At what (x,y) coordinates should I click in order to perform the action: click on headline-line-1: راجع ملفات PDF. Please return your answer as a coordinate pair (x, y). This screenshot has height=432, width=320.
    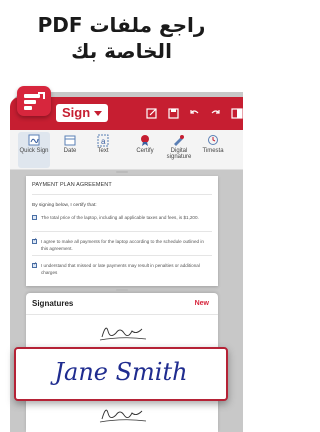
    Looking at the image, I should click on (121, 25).